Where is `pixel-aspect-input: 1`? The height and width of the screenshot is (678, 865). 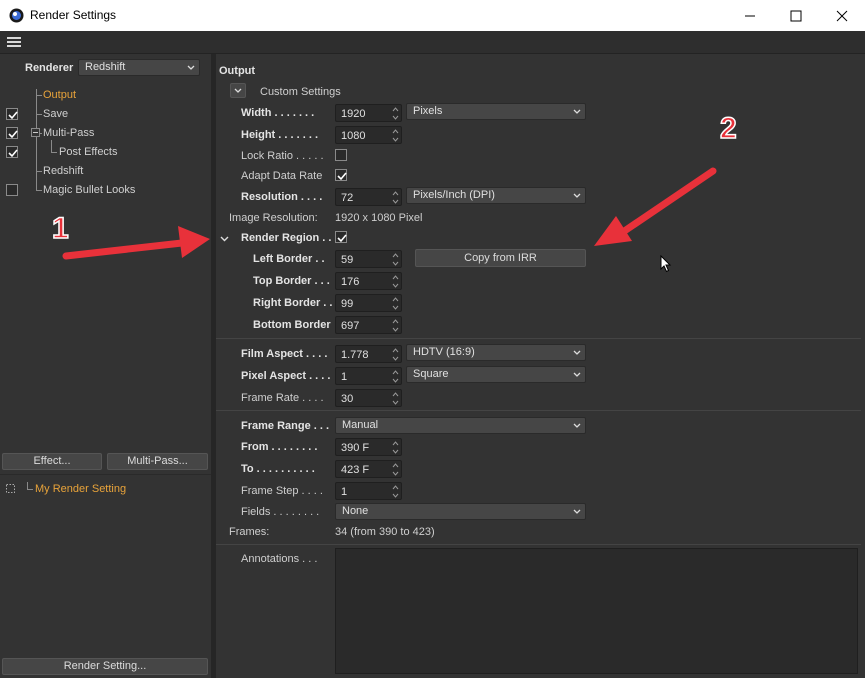 pixel-aspect-input: 1 is located at coordinates (368, 376).